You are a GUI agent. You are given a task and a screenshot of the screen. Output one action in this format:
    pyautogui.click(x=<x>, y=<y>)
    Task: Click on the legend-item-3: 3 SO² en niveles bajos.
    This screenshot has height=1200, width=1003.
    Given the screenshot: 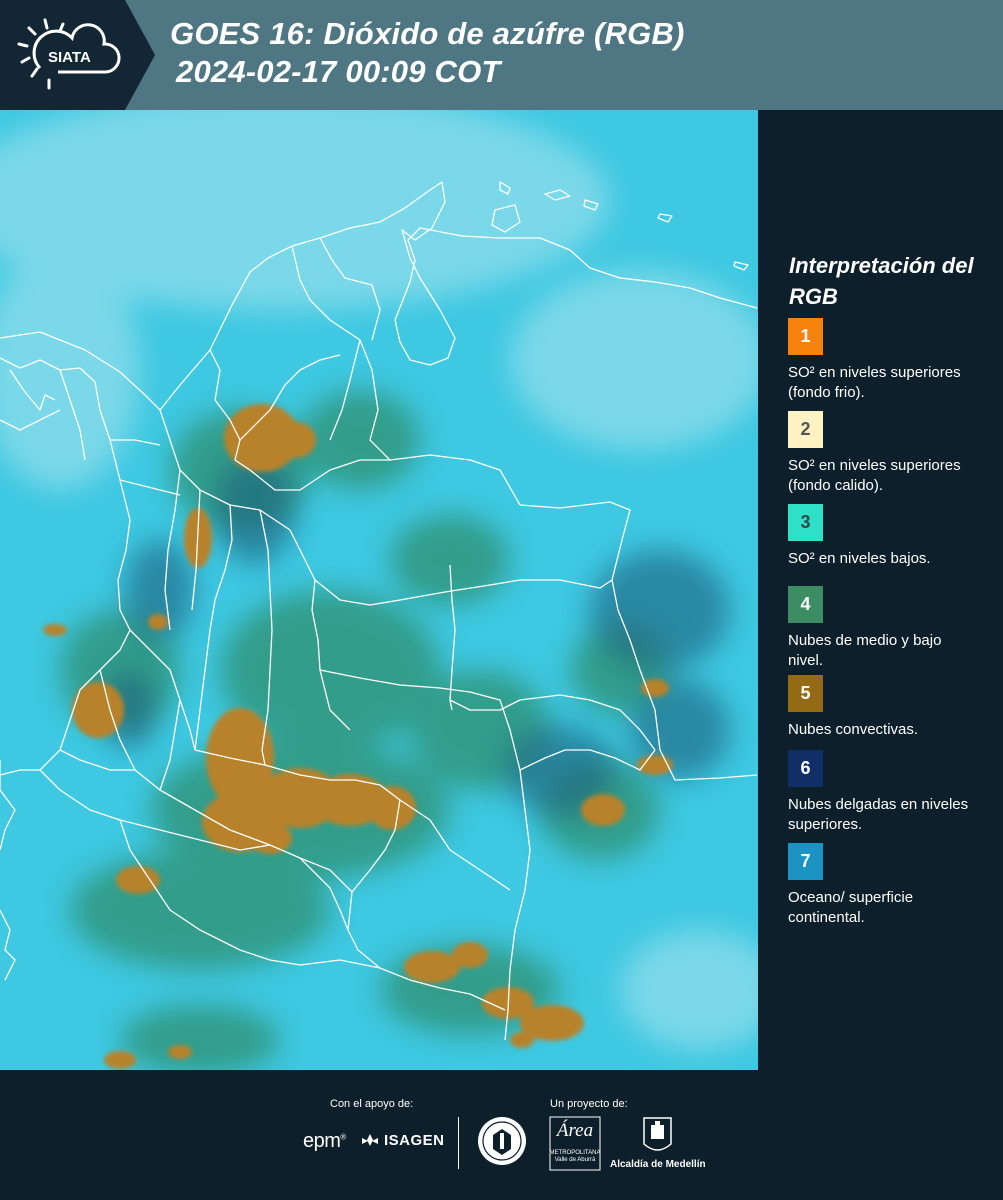 What is the action you would take?
    pyautogui.click(x=888, y=536)
    